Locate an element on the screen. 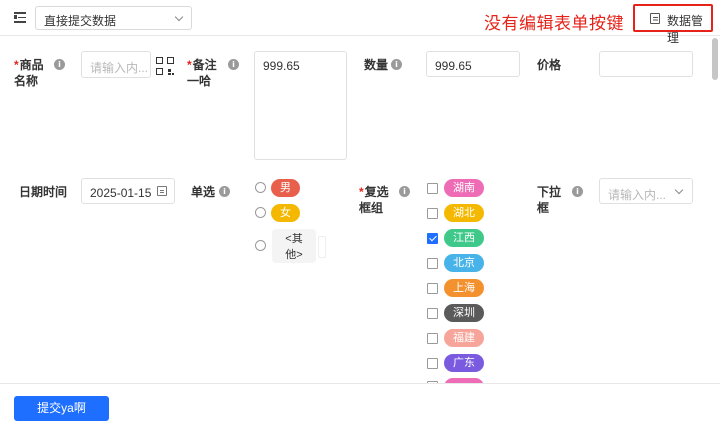 The width and height of the screenshot is (720, 423). notice-text: 没有编辑表单按键 is located at coordinates (554, 23).